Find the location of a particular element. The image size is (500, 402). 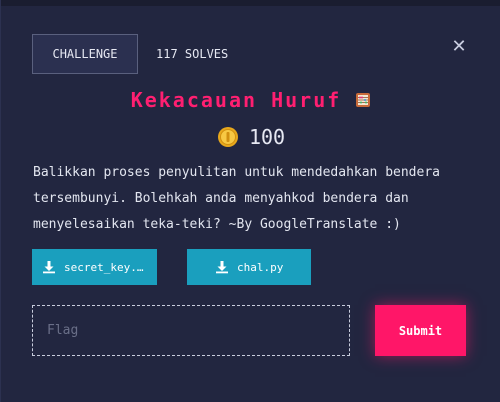

title-row: Kekacauan Huruf is located at coordinates (250, 100).